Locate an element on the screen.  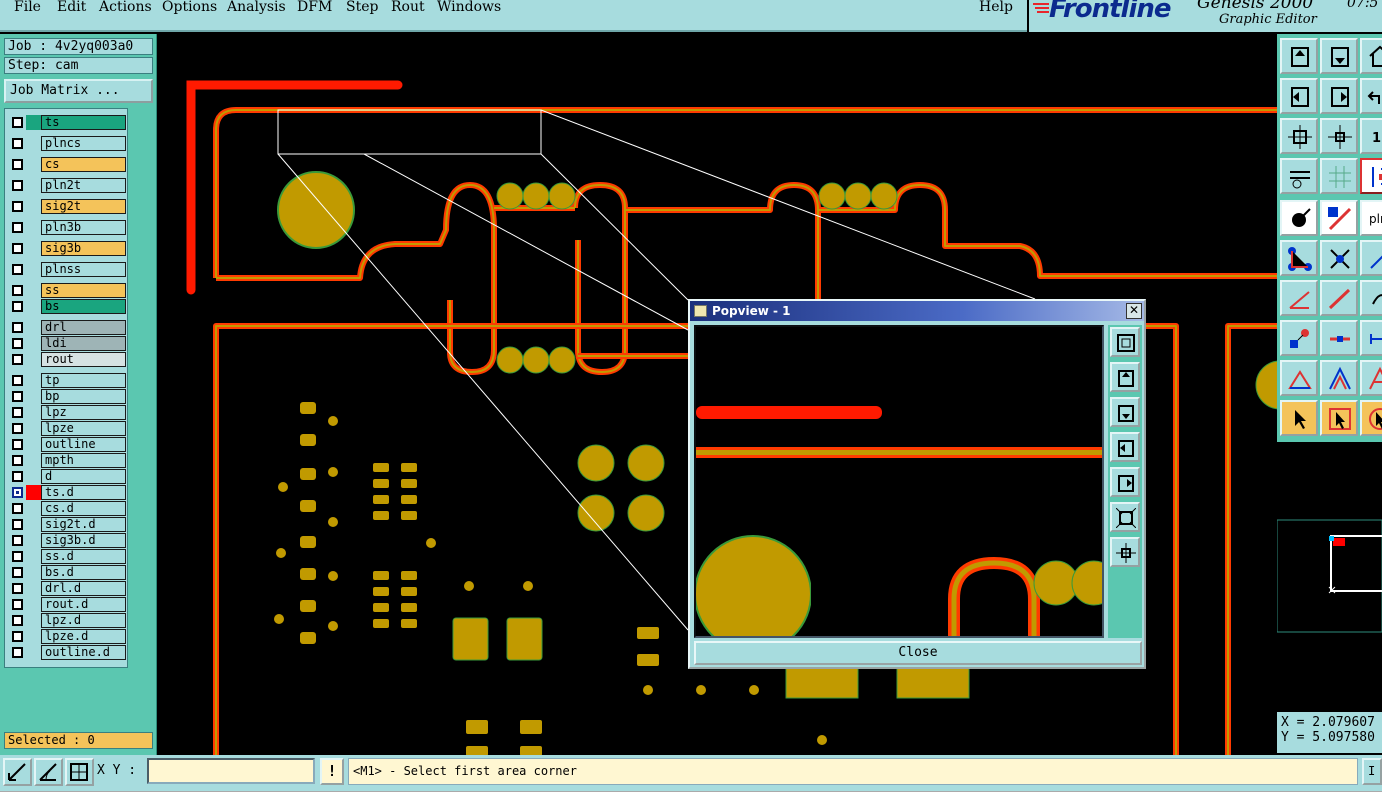
tool-zoom-in-button is located at coordinates (1299, 136).